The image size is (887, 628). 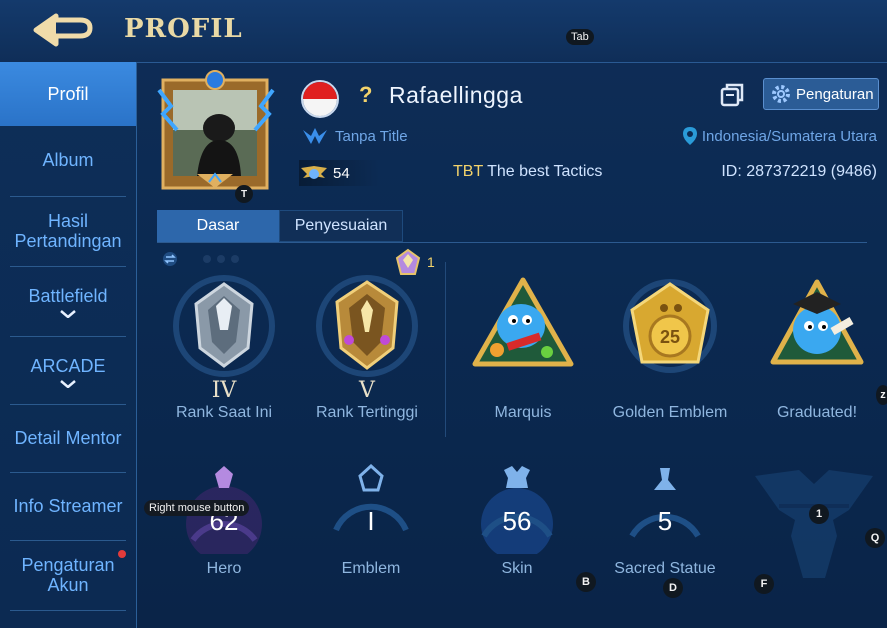 What do you see at coordinates (339, 173) in the screenshot?
I see `player-level: 54` at bounding box center [339, 173].